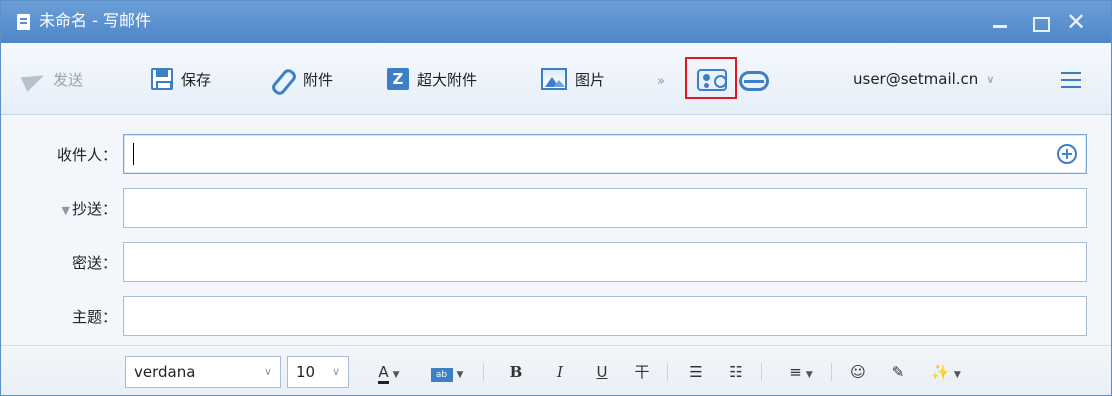 The width and height of the screenshot is (1112, 396). What do you see at coordinates (1040, 22) in the screenshot?
I see `maximize-button` at bounding box center [1040, 22].